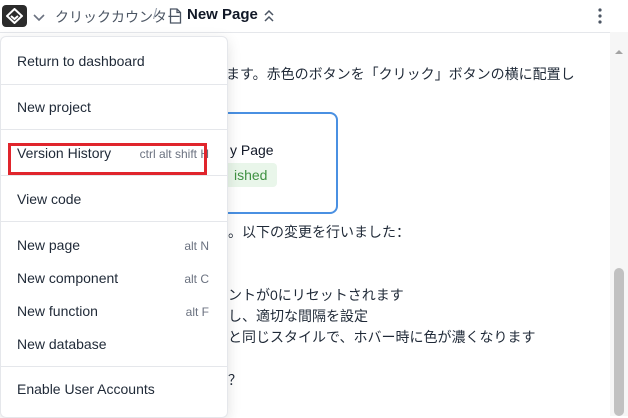 The width and height of the screenshot is (628, 418). Describe the element at coordinates (375, 337) in the screenshot. I see `chat-text-line: ンと同じスタイルで、ホバー時に色が濃くなります` at that location.